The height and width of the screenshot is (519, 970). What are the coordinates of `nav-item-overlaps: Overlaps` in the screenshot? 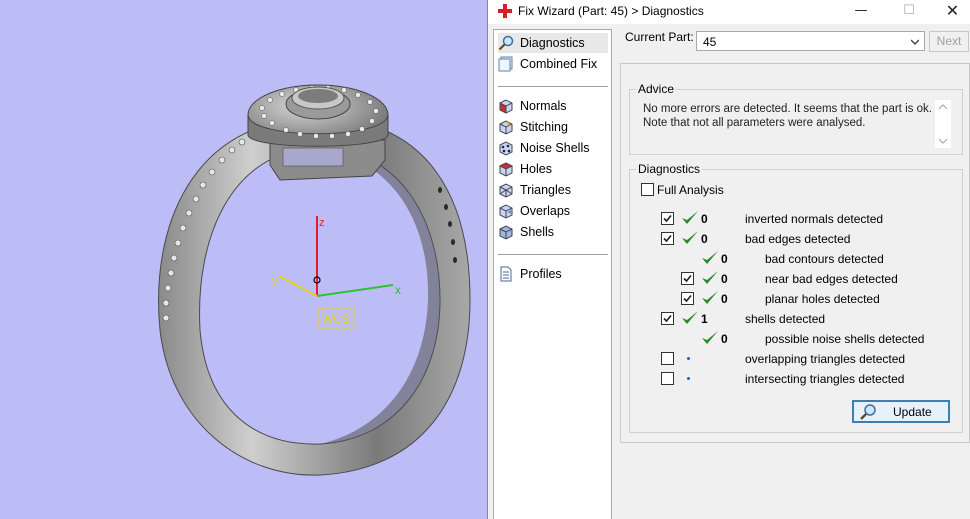 It's located at (553, 211).